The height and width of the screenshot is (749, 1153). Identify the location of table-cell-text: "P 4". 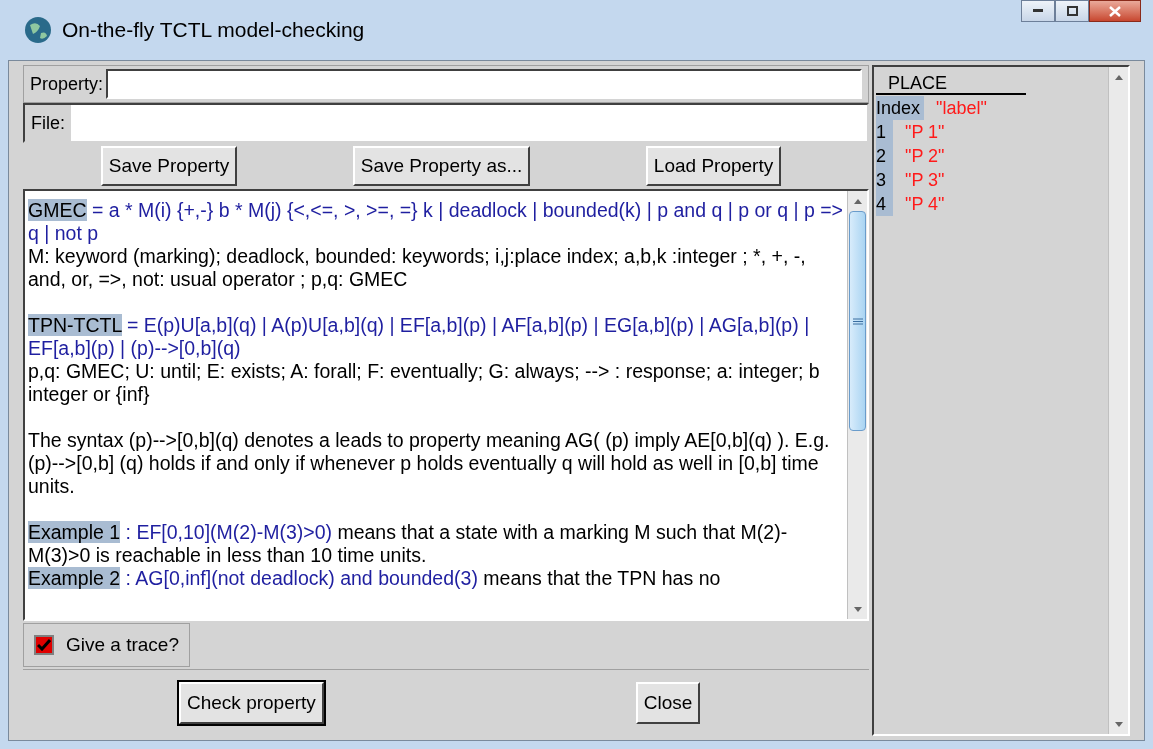
(924, 204).